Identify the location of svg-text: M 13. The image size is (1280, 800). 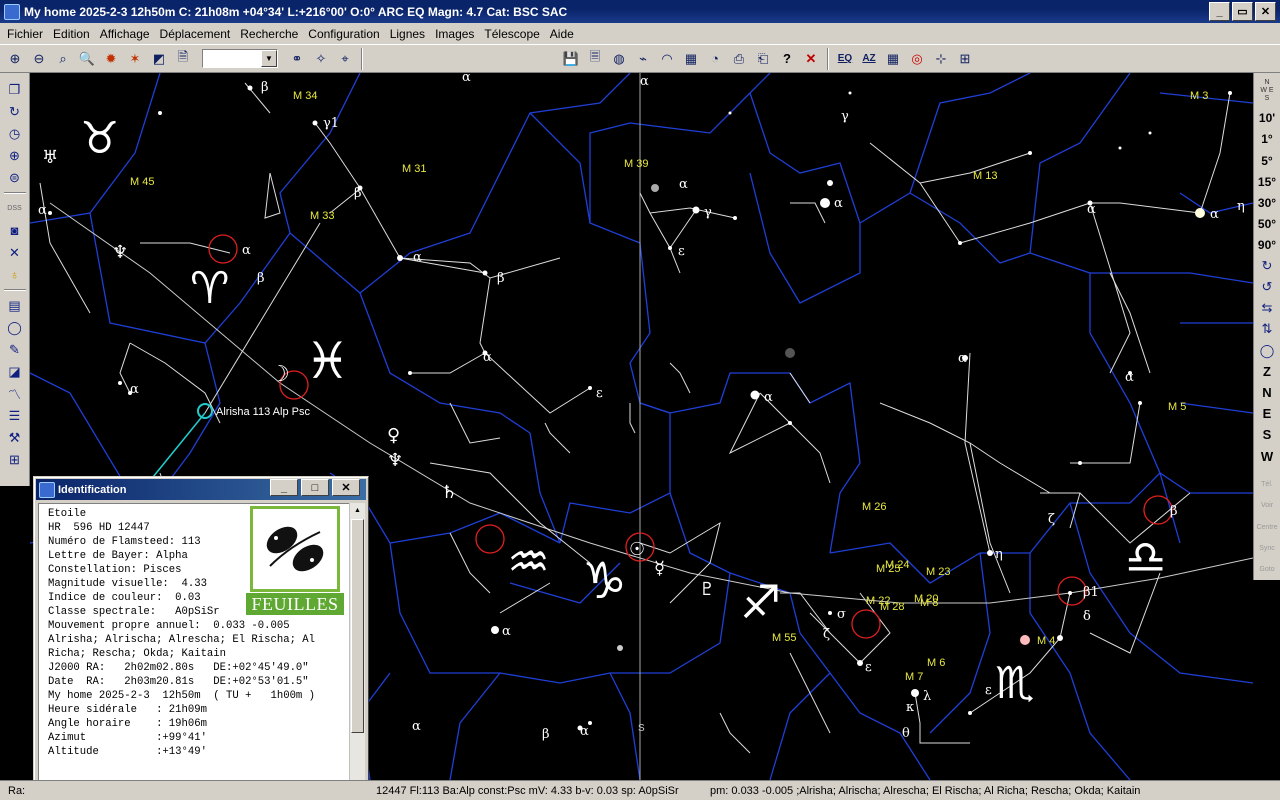
(985, 176).